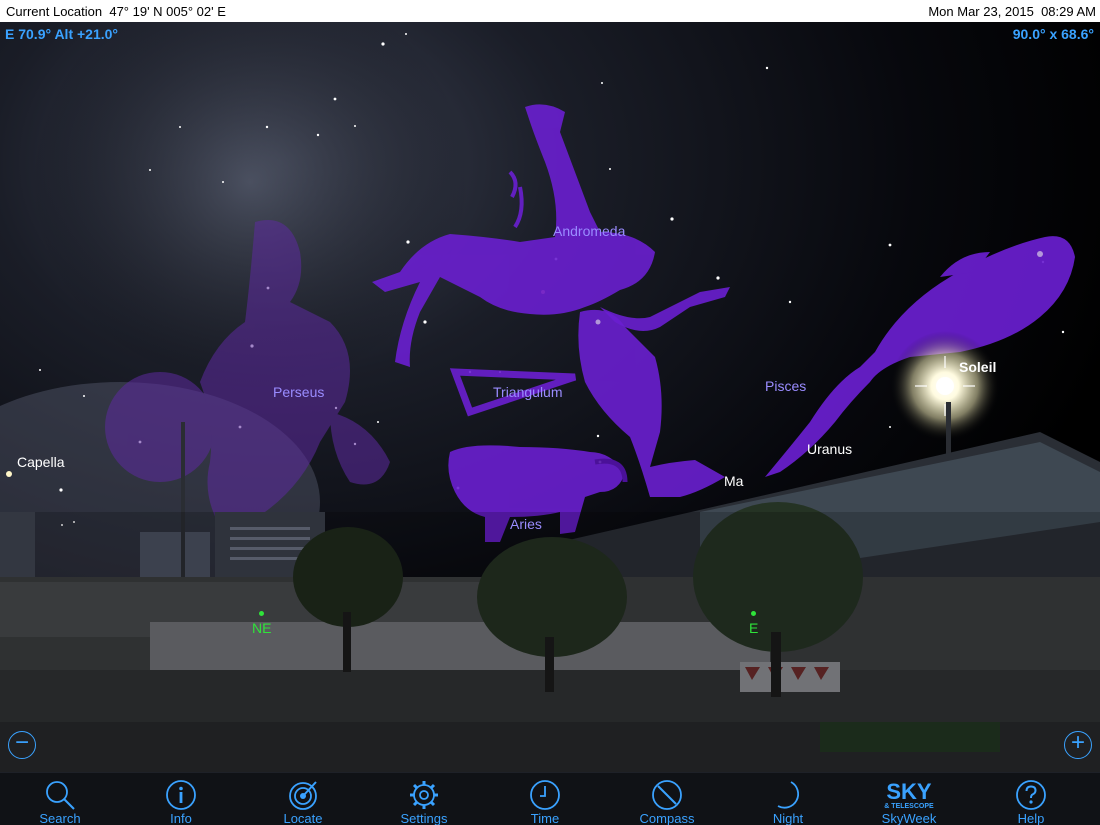 This screenshot has width=1100, height=825. Describe the element at coordinates (9, 474) in the screenshot. I see `capella-star` at that location.